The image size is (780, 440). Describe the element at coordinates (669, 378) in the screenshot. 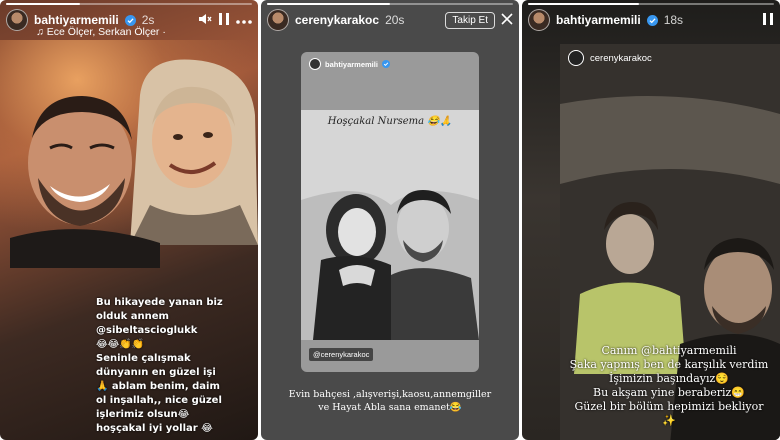

I see `caption-line: İşimizin başındayız😌` at that location.